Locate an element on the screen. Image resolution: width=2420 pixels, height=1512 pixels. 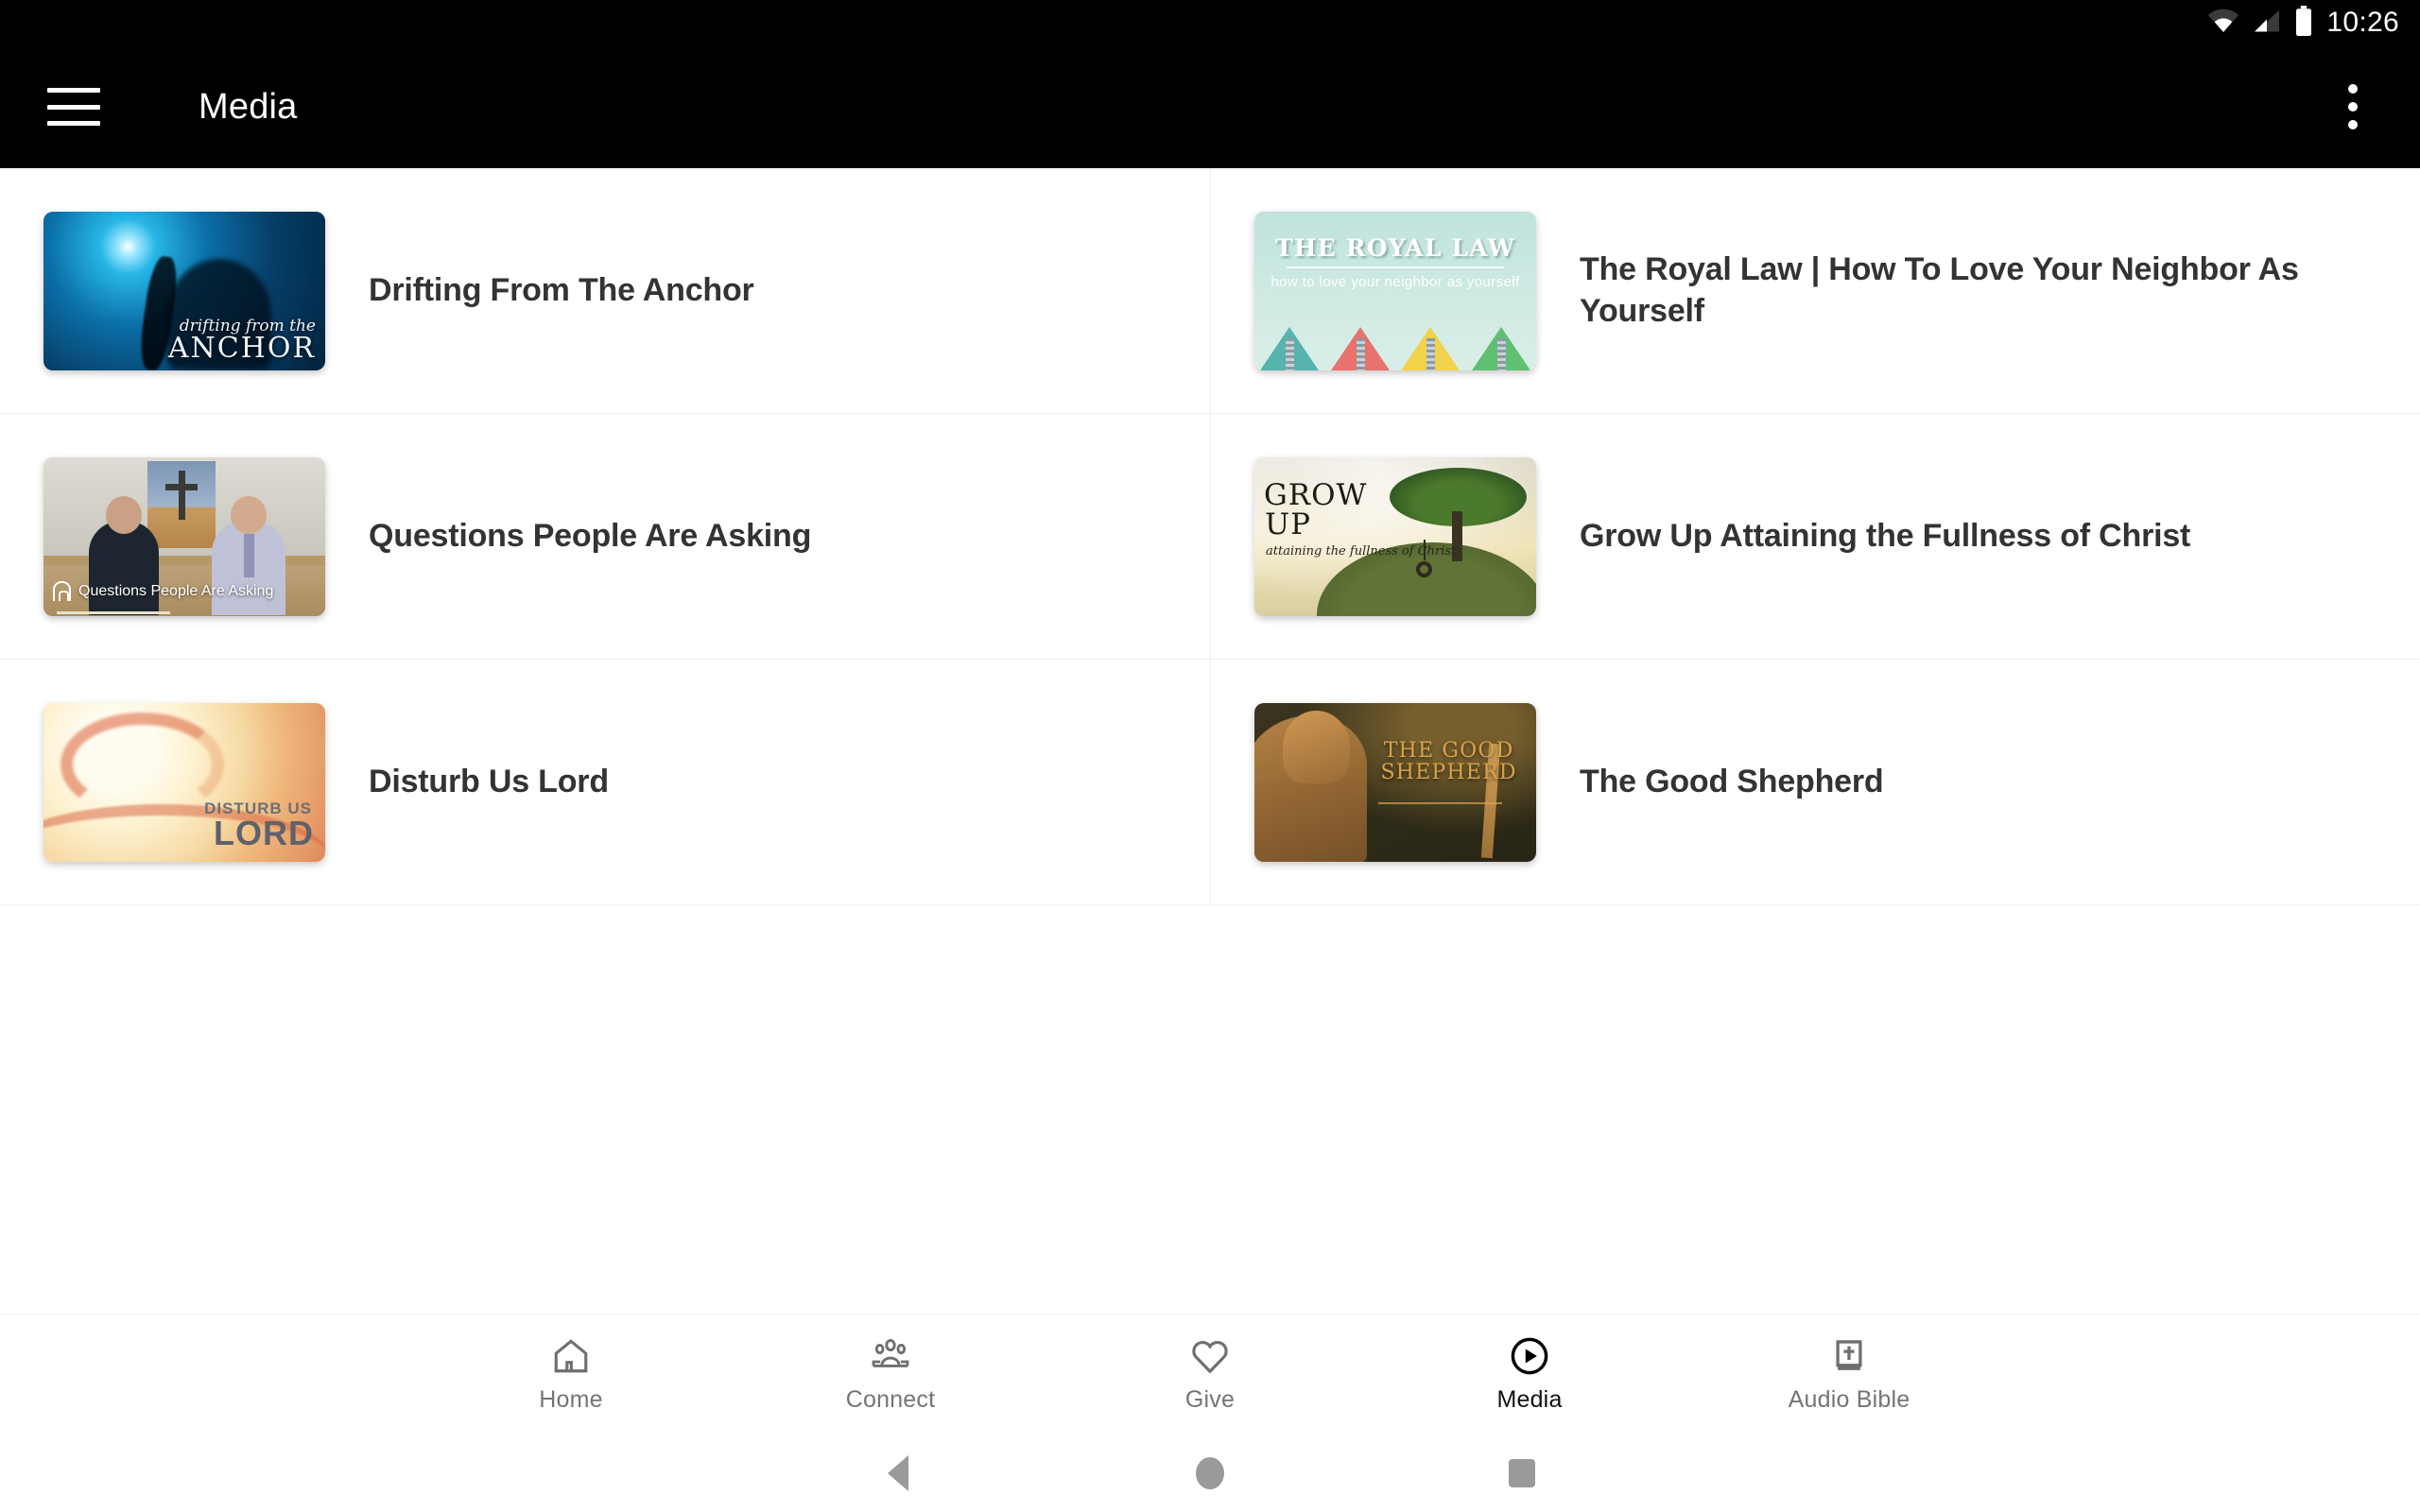
home-icon is located at coordinates (571, 1356).